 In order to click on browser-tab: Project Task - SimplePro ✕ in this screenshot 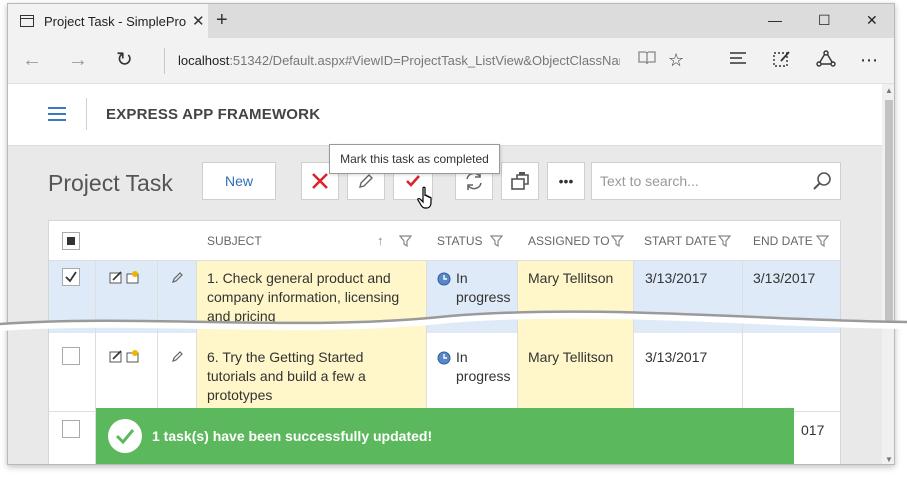, I will do `click(108, 21)`.